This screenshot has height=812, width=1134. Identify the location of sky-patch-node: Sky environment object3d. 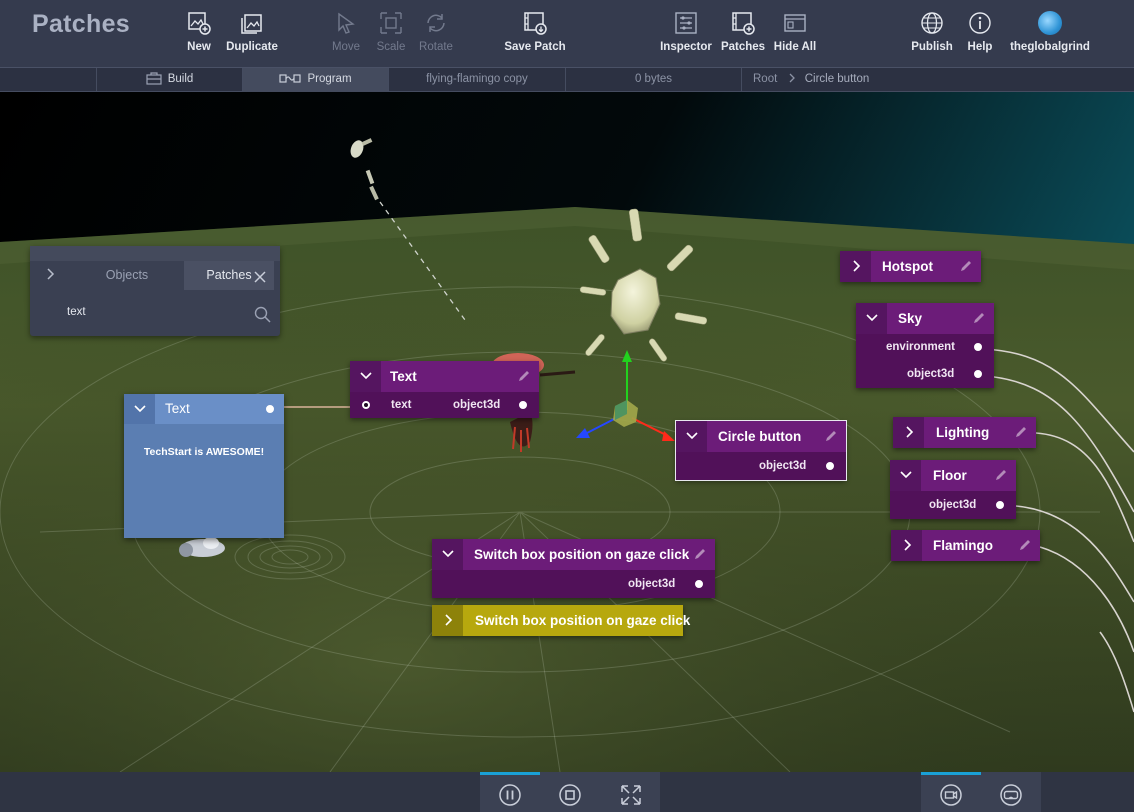
(925, 345).